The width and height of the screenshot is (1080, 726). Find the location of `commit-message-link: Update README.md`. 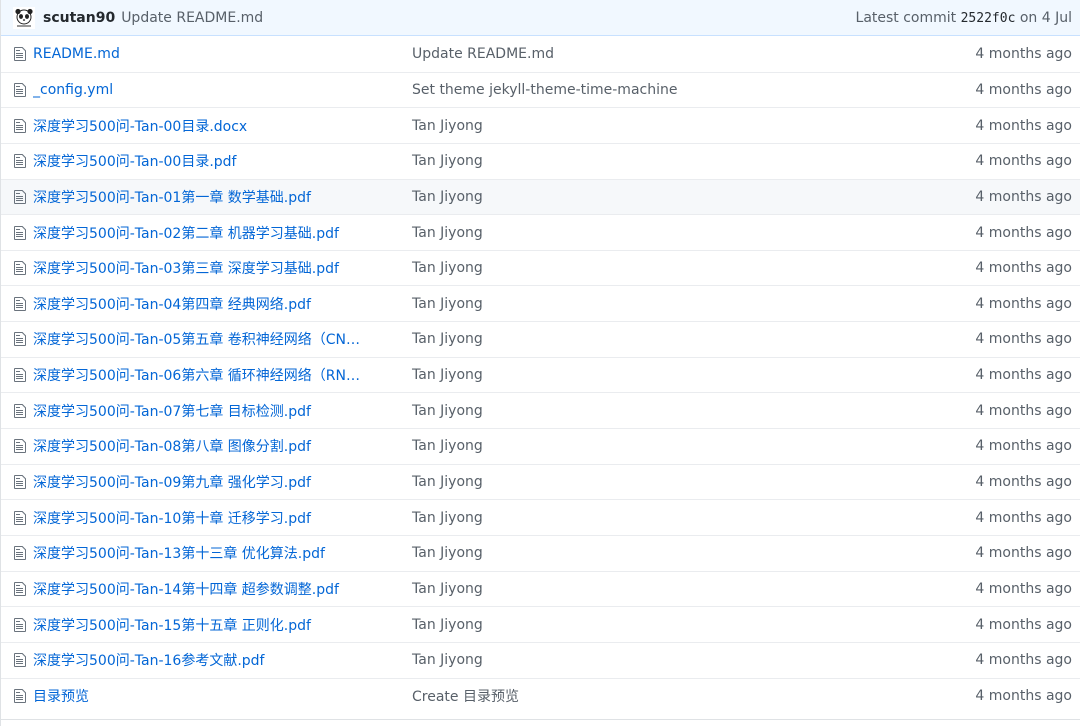

commit-message-link: Update README.md is located at coordinates (192, 18).